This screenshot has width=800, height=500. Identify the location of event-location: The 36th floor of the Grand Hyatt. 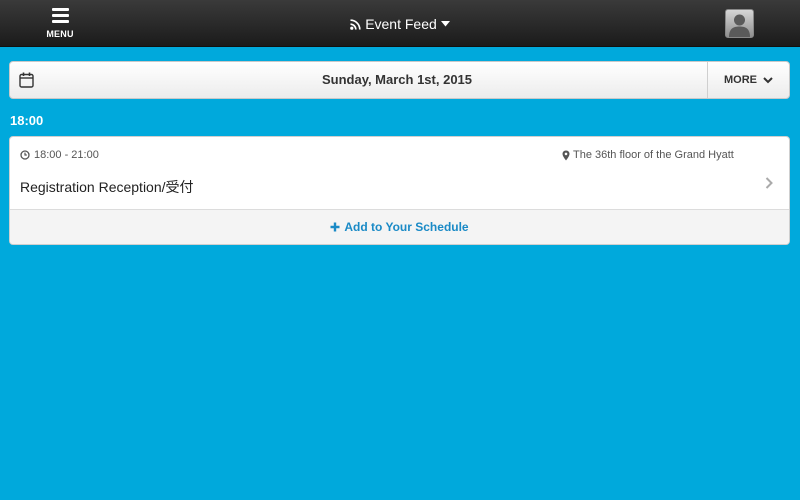
(648, 155).